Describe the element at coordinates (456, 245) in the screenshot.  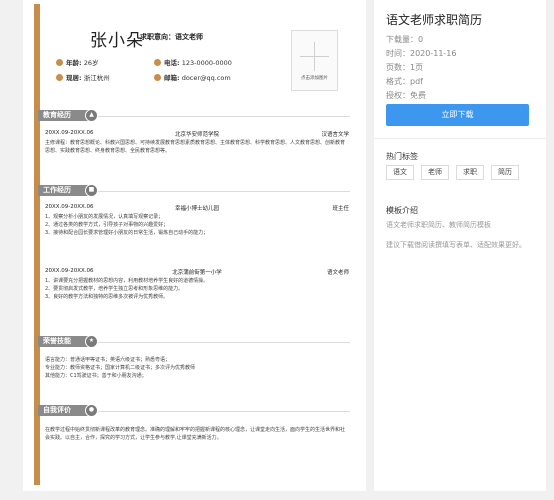
I see `suggestion-text: 建议下载借阅读撰填写表单、适配效果更好。` at that location.